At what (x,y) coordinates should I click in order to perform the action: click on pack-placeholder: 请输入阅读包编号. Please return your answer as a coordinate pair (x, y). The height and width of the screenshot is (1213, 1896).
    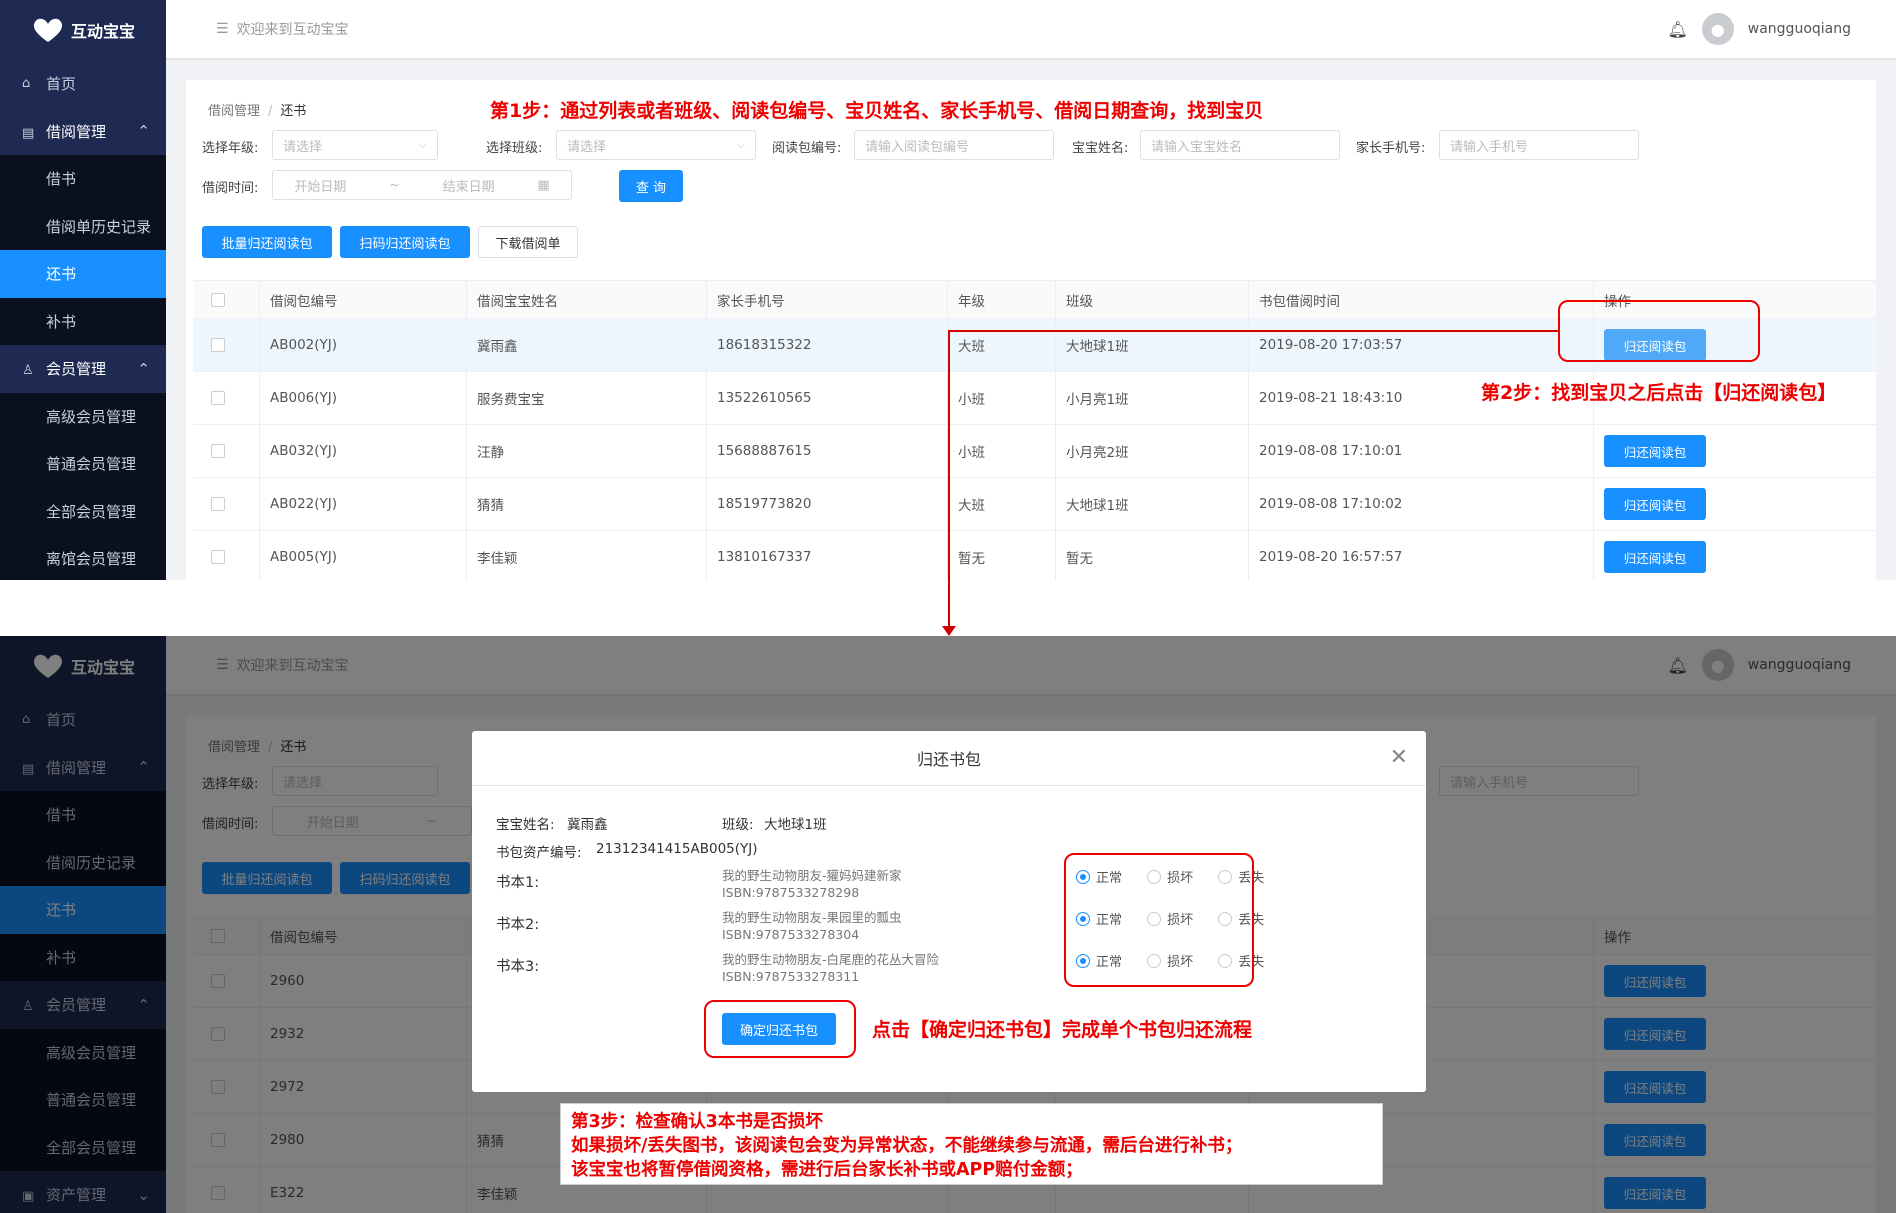
    Looking at the image, I should click on (917, 147).